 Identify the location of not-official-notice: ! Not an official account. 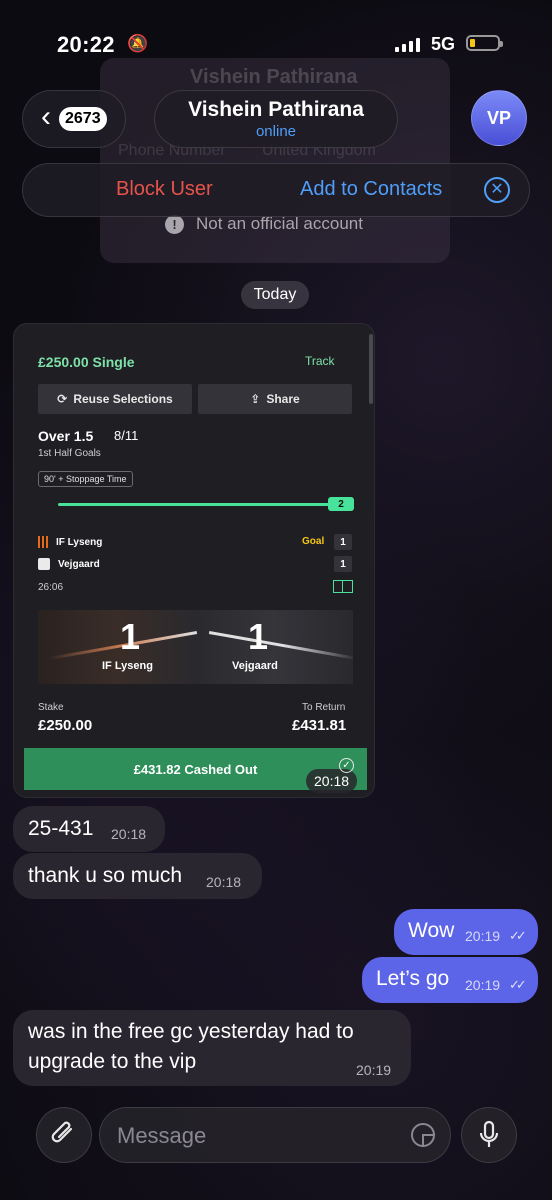
(264, 224).